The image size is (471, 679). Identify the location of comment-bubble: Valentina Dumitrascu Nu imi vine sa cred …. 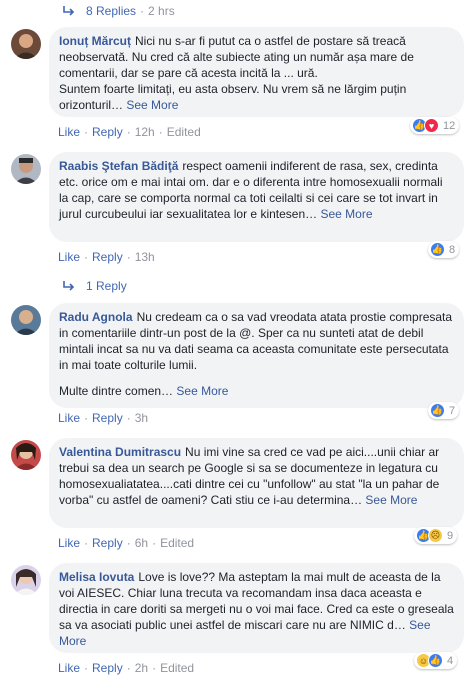
(256, 483).